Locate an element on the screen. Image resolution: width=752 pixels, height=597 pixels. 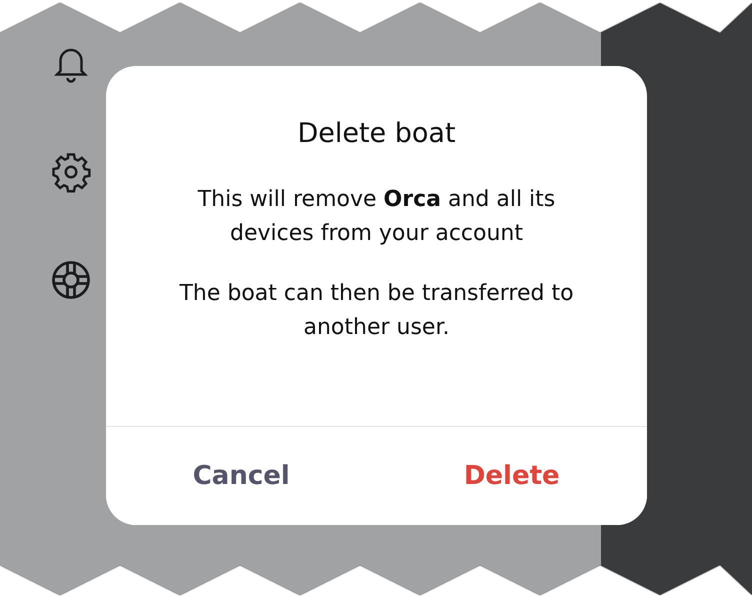
dialog-message: This will remove Orca and all its devices from your account is located at coordinates (376, 217).